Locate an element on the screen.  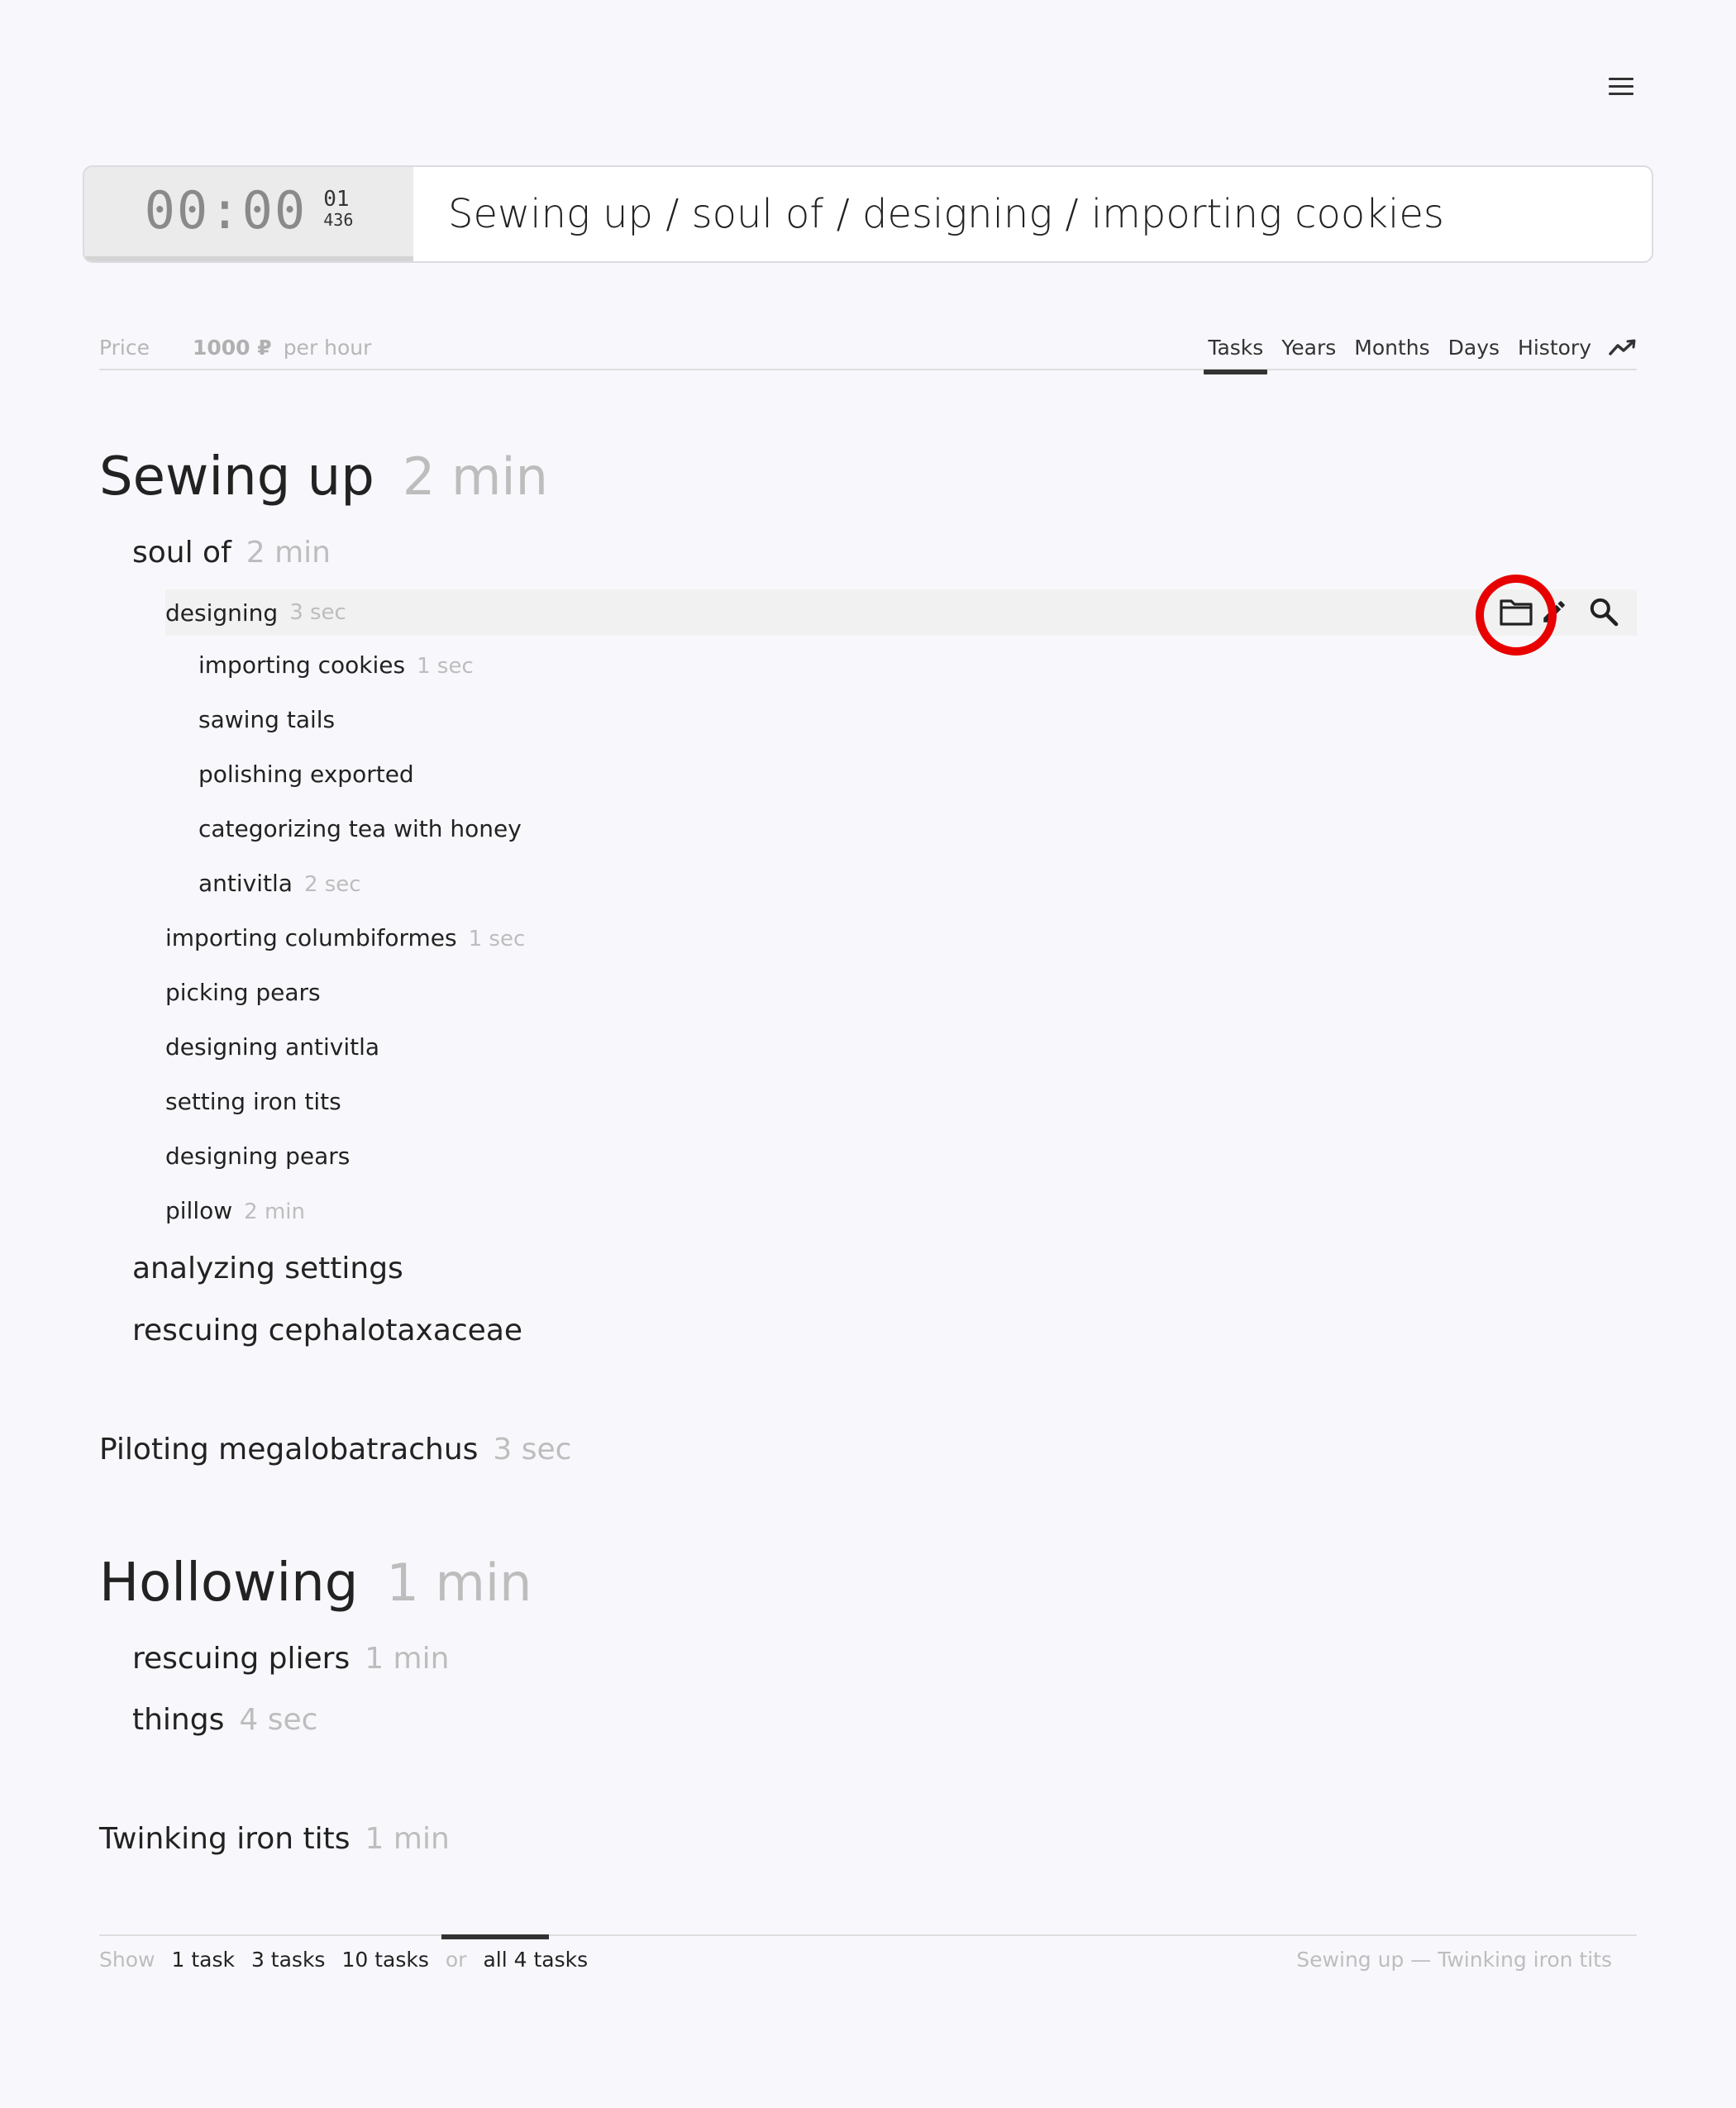
task-name: rescuing cephalotaxaceae is located at coordinates (327, 1330).